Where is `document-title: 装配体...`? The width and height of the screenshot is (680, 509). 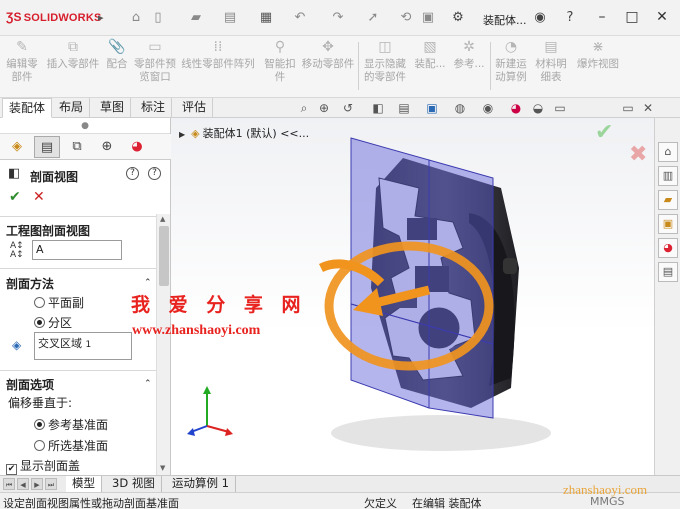
document-title: 装配体... is located at coordinates (505, 20).